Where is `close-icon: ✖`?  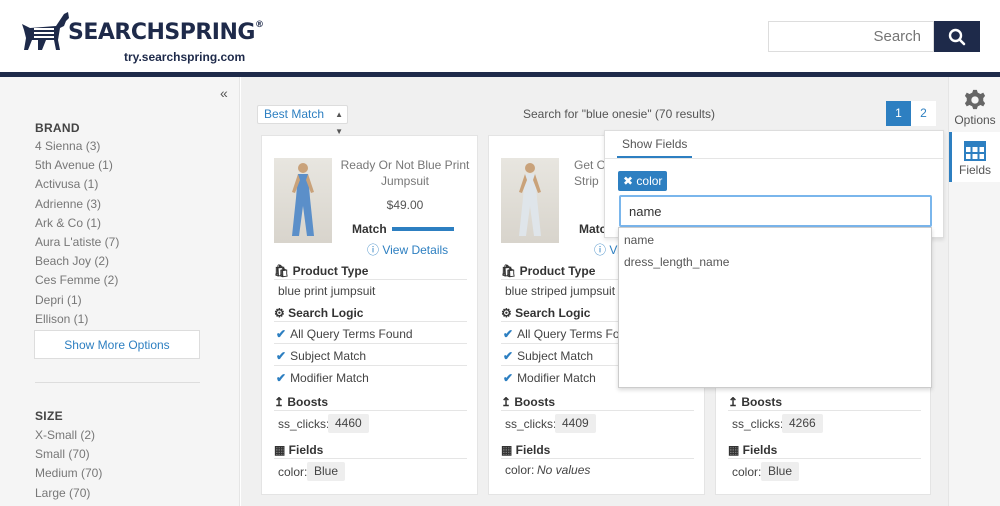 close-icon: ✖ is located at coordinates (629, 181).